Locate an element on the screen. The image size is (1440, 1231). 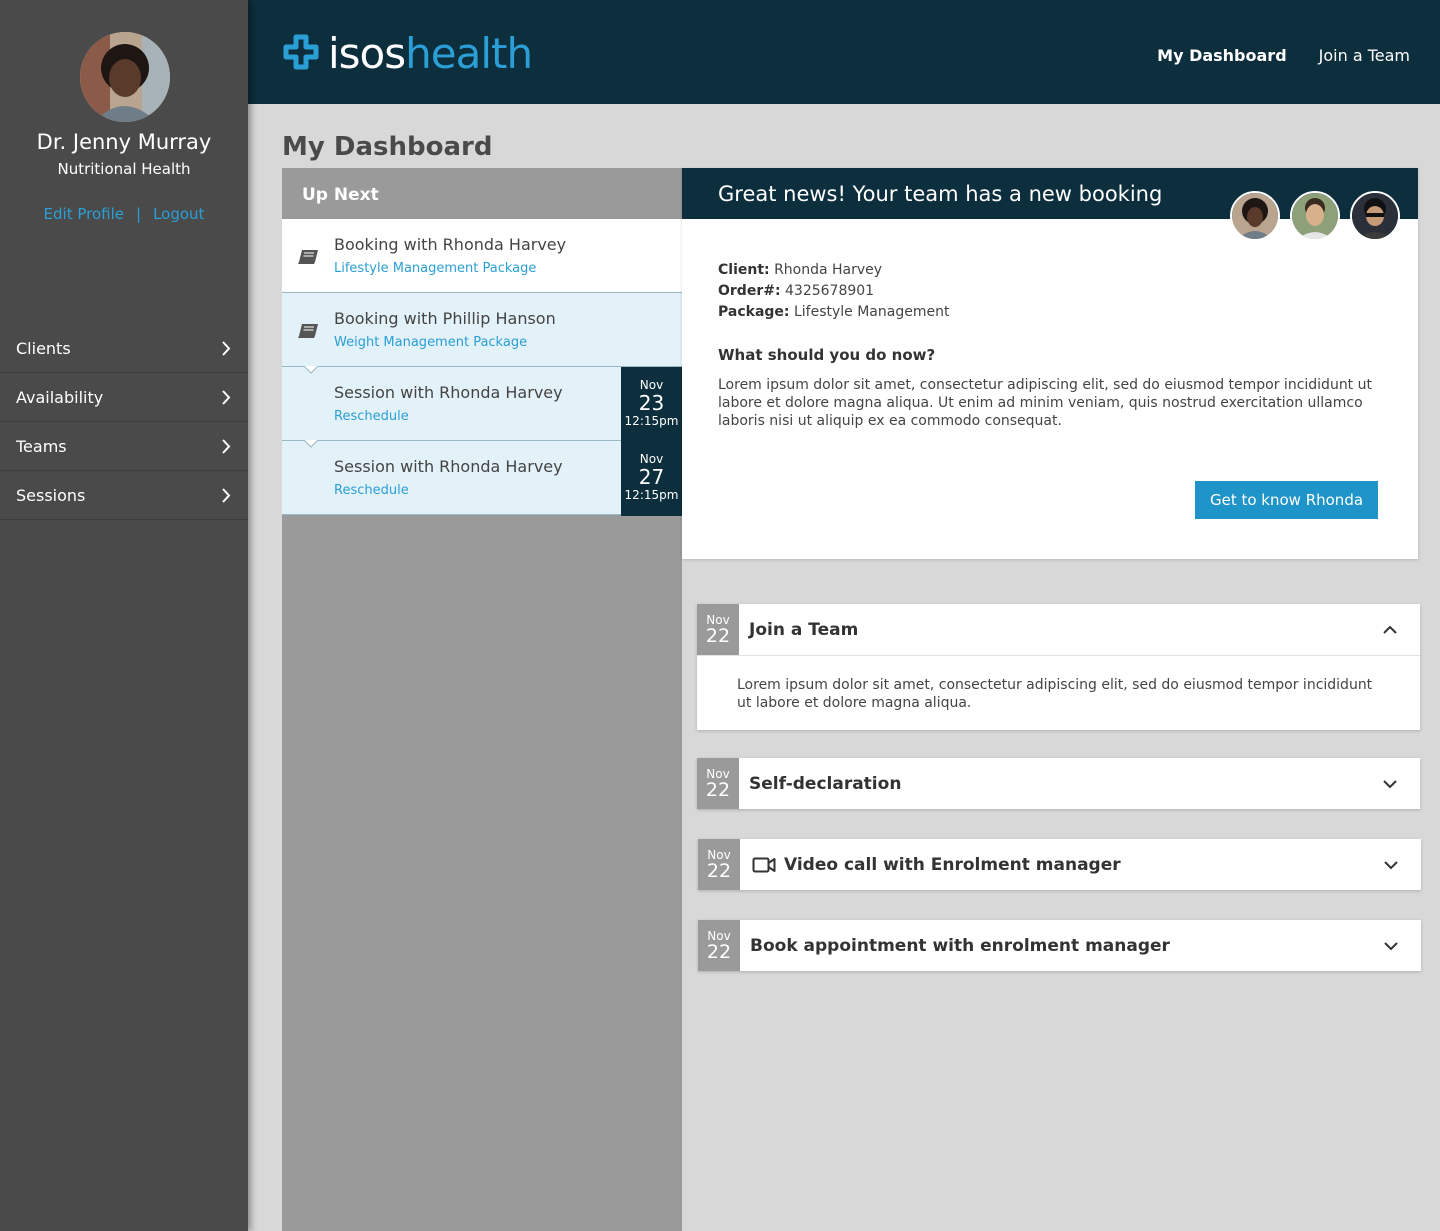
session-day: 23 is located at coordinates (651, 403).